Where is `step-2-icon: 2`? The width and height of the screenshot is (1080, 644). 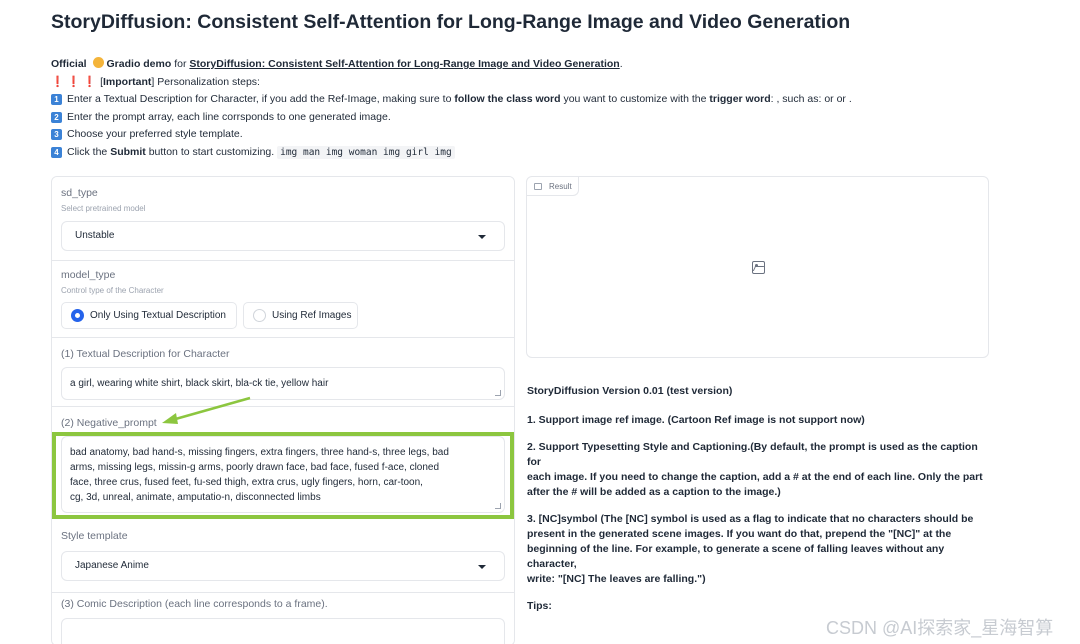
step-2-icon: 2 is located at coordinates (56, 117).